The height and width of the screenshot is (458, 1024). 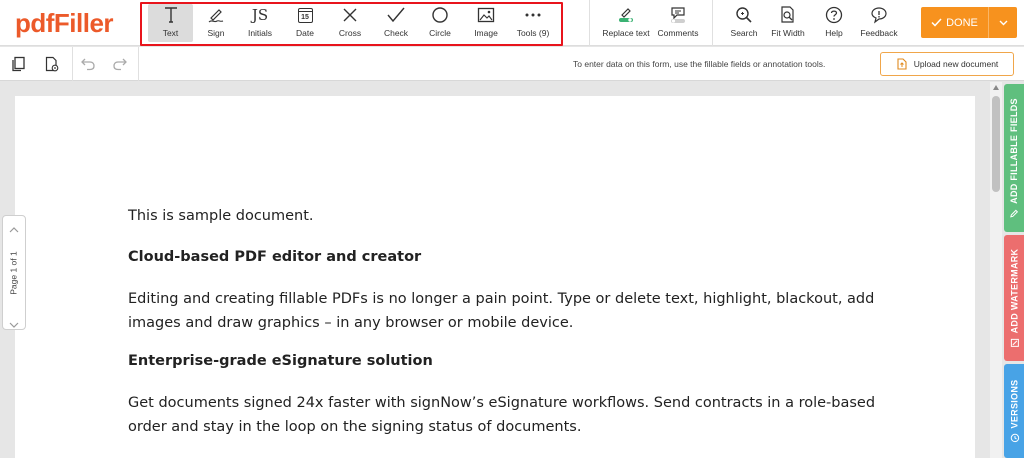 What do you see at coordinates (170, 33) in the screenshot?
I see `text-tool-label: Text` at bounding box center [170, 33].